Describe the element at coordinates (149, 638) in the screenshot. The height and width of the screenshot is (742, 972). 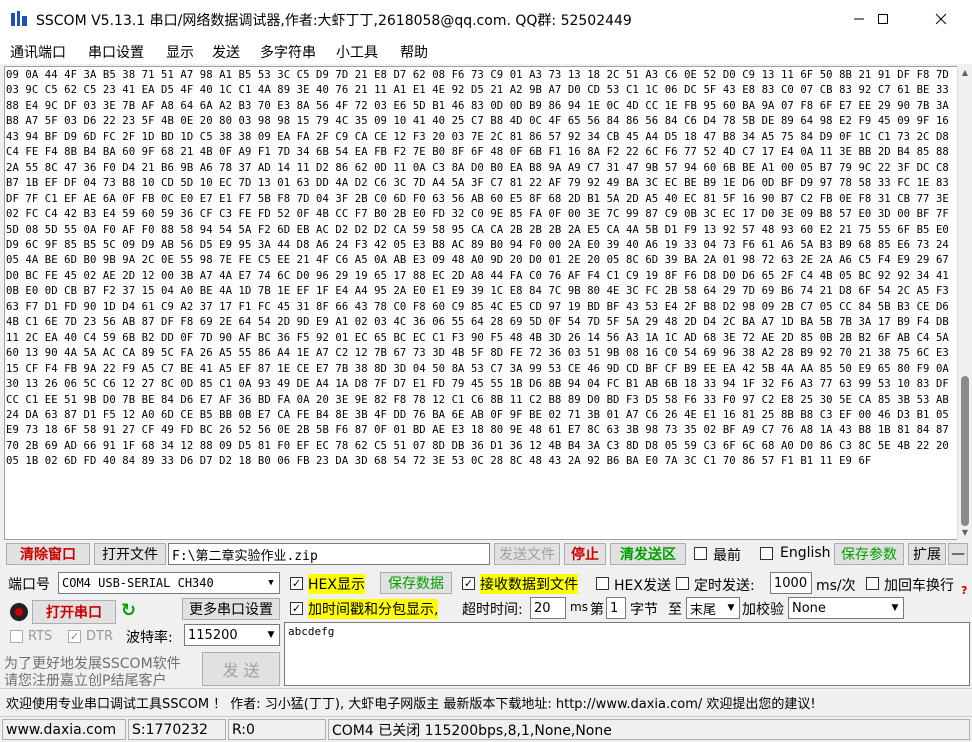
I see `baud-label: 波特率:` at that location.